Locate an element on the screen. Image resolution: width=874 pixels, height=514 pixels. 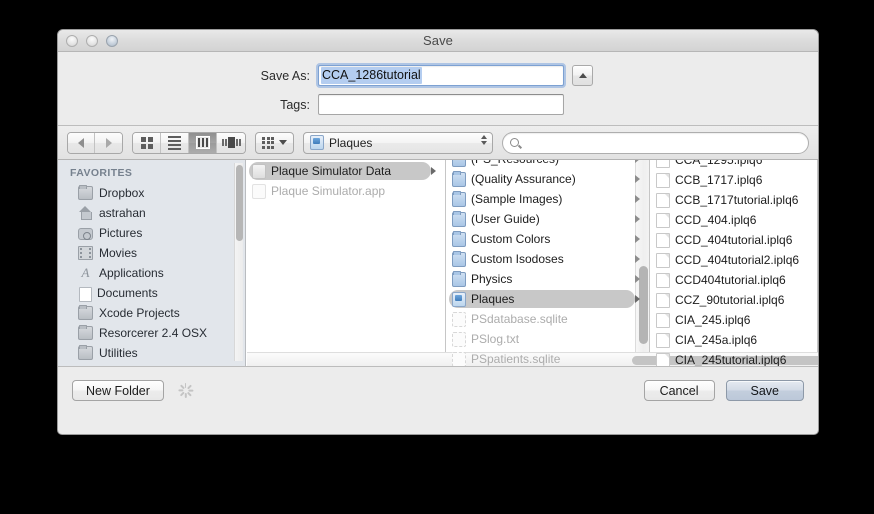
sidebar-item-label: Utilities is located at coordinates (118, 353).